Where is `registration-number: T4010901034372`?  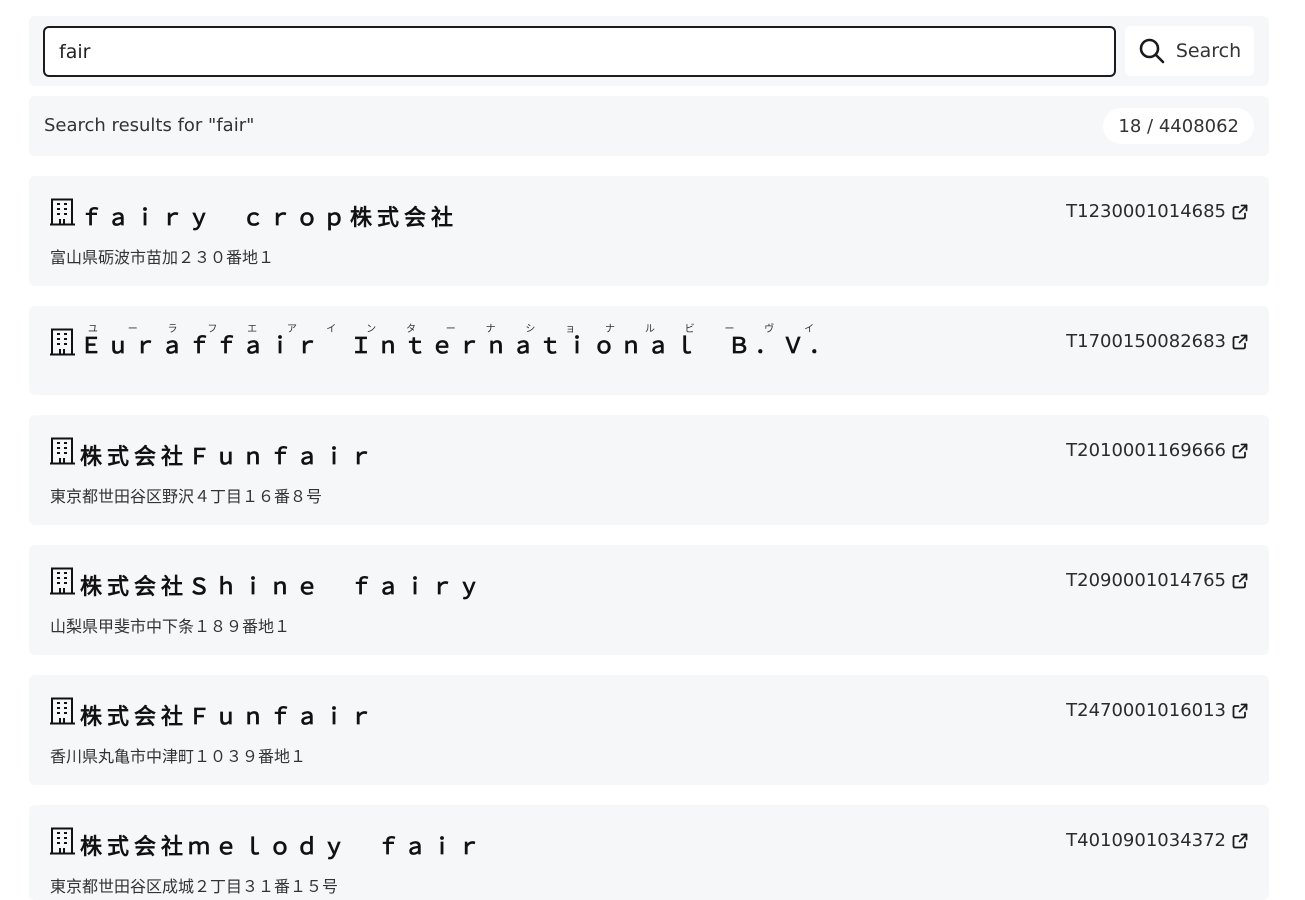
registration-number: T4010901034372 is located at coordinates (1146, 840).